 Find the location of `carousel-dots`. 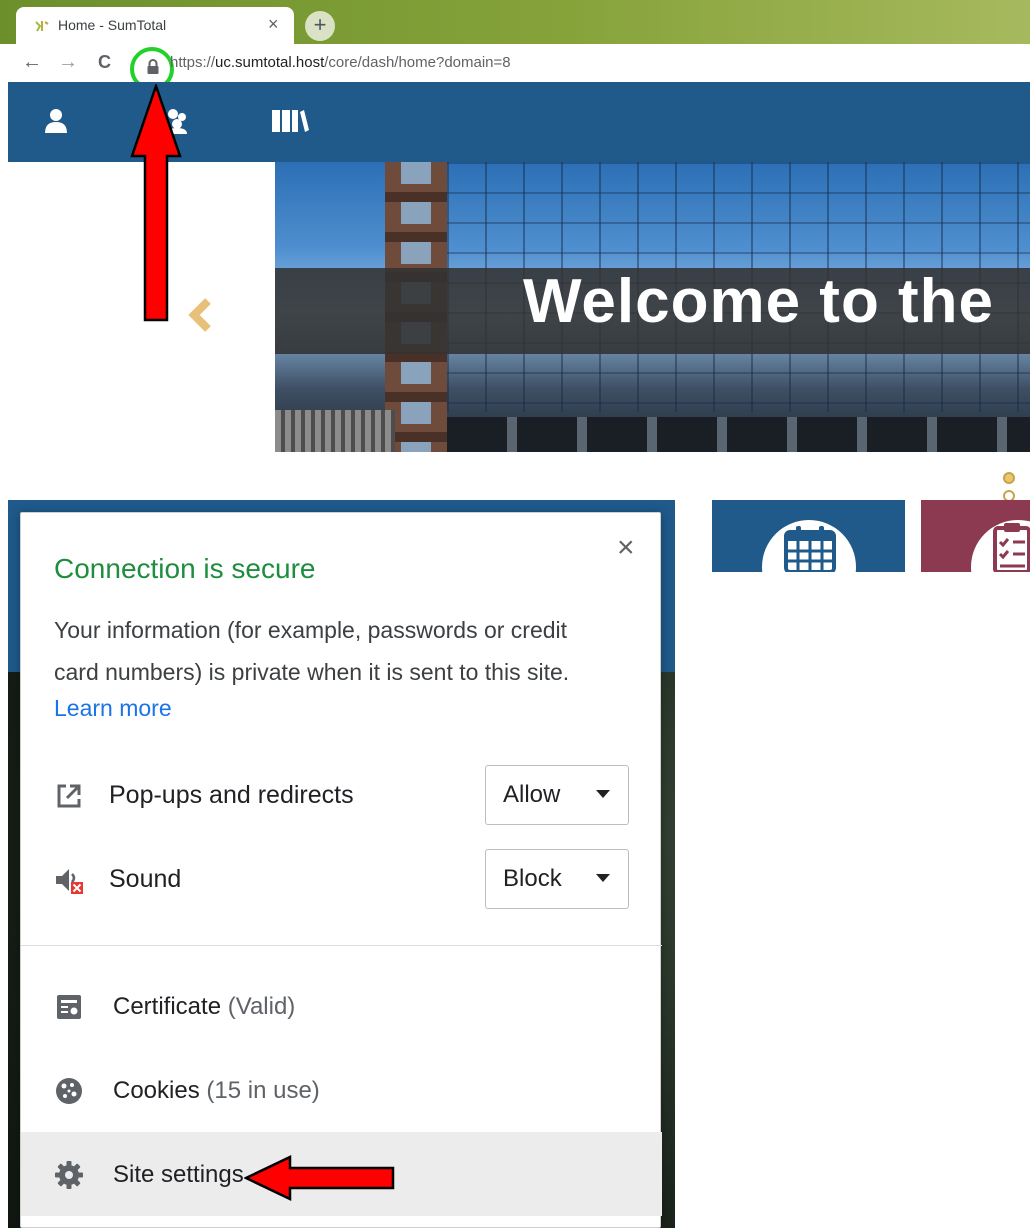

carousel-dots is located at coordinates (1016, 485).